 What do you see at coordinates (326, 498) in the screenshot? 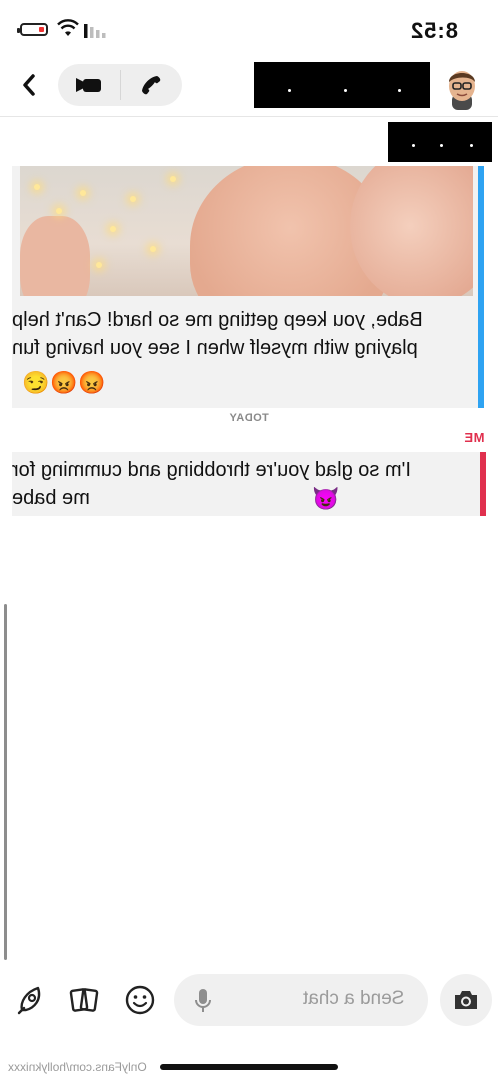
I see `devil-emoji: 😈` at bounding box center [326, 498].